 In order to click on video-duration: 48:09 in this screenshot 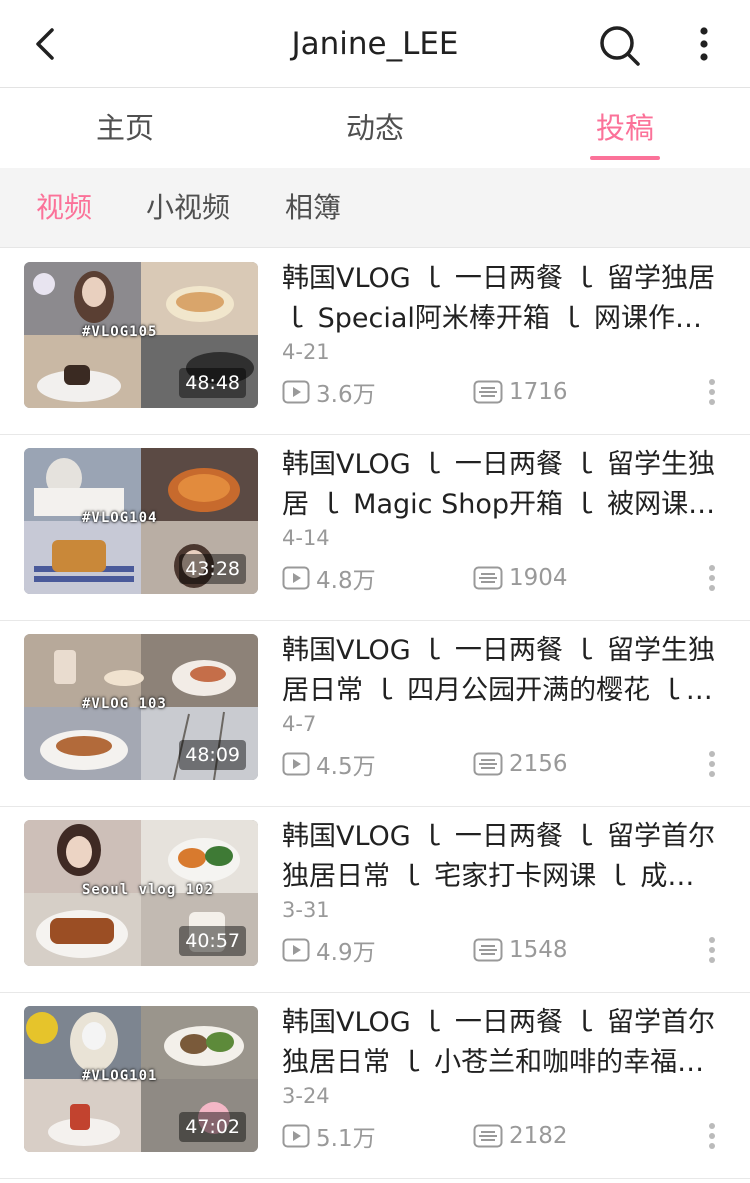, I will do `click(212, 755)`.